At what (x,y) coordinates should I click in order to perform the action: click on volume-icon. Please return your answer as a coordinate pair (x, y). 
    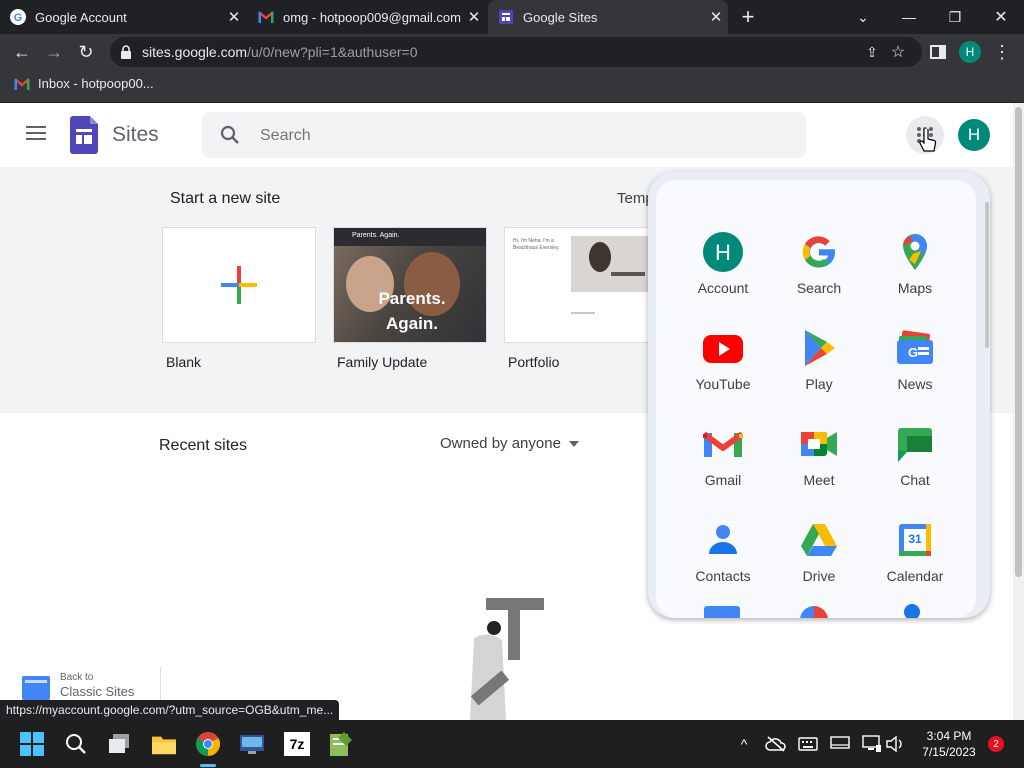
    Looking at the image, I should click on (896, 744).